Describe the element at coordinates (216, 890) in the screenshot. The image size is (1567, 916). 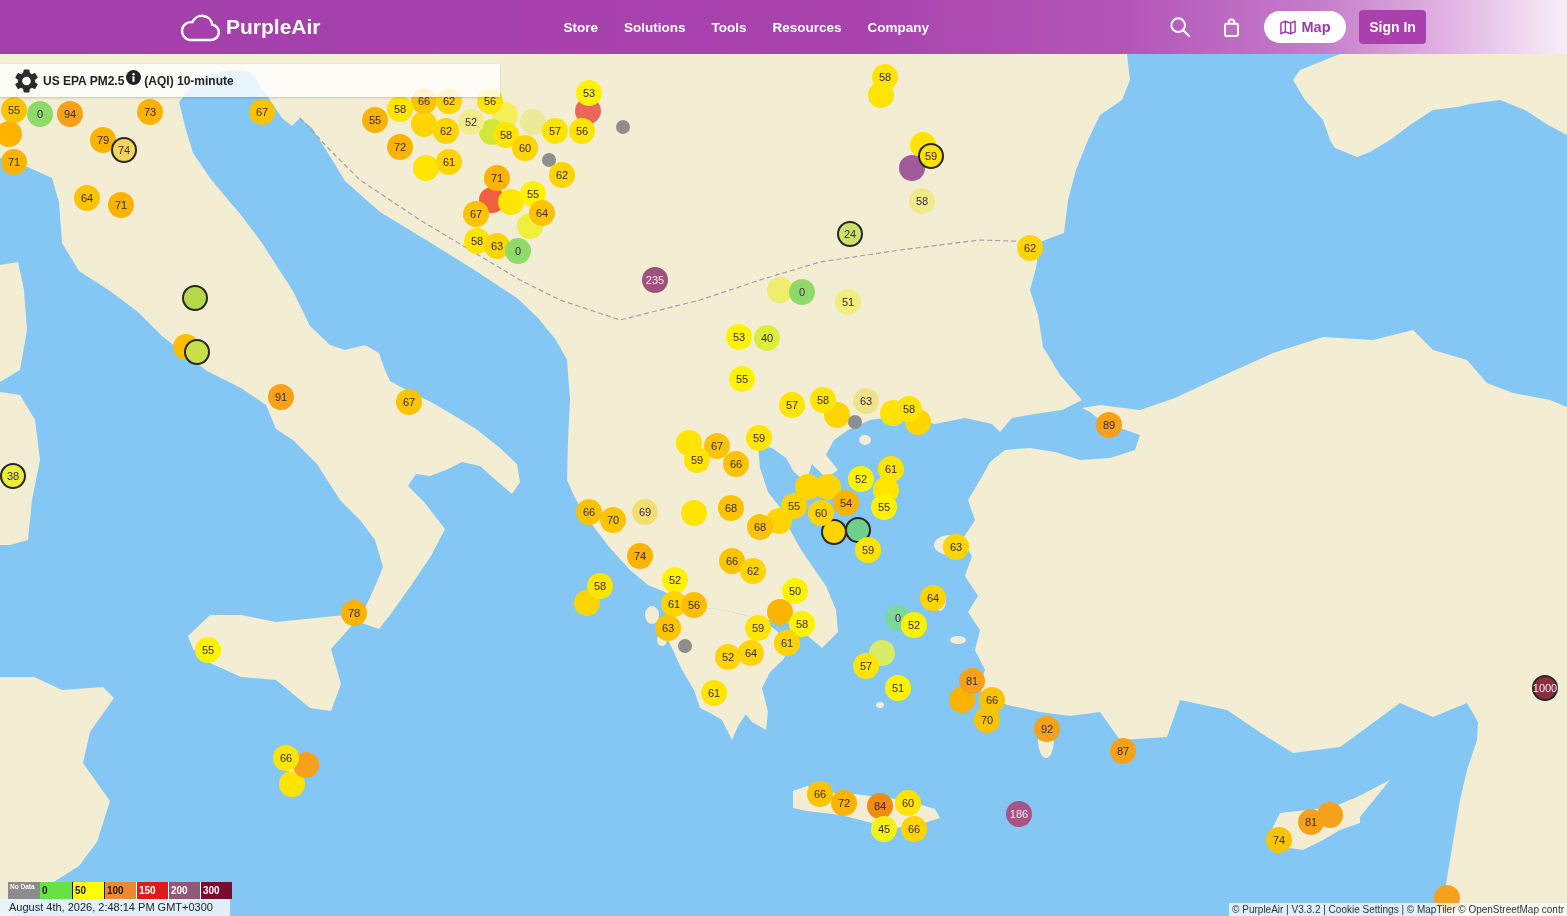
I see `scale-segment: 300` at that location.